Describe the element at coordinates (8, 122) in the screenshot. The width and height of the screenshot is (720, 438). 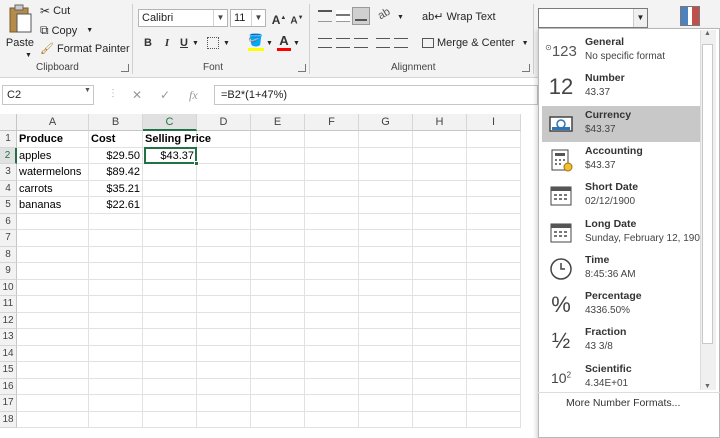
I see `select-all-corner` at that location.